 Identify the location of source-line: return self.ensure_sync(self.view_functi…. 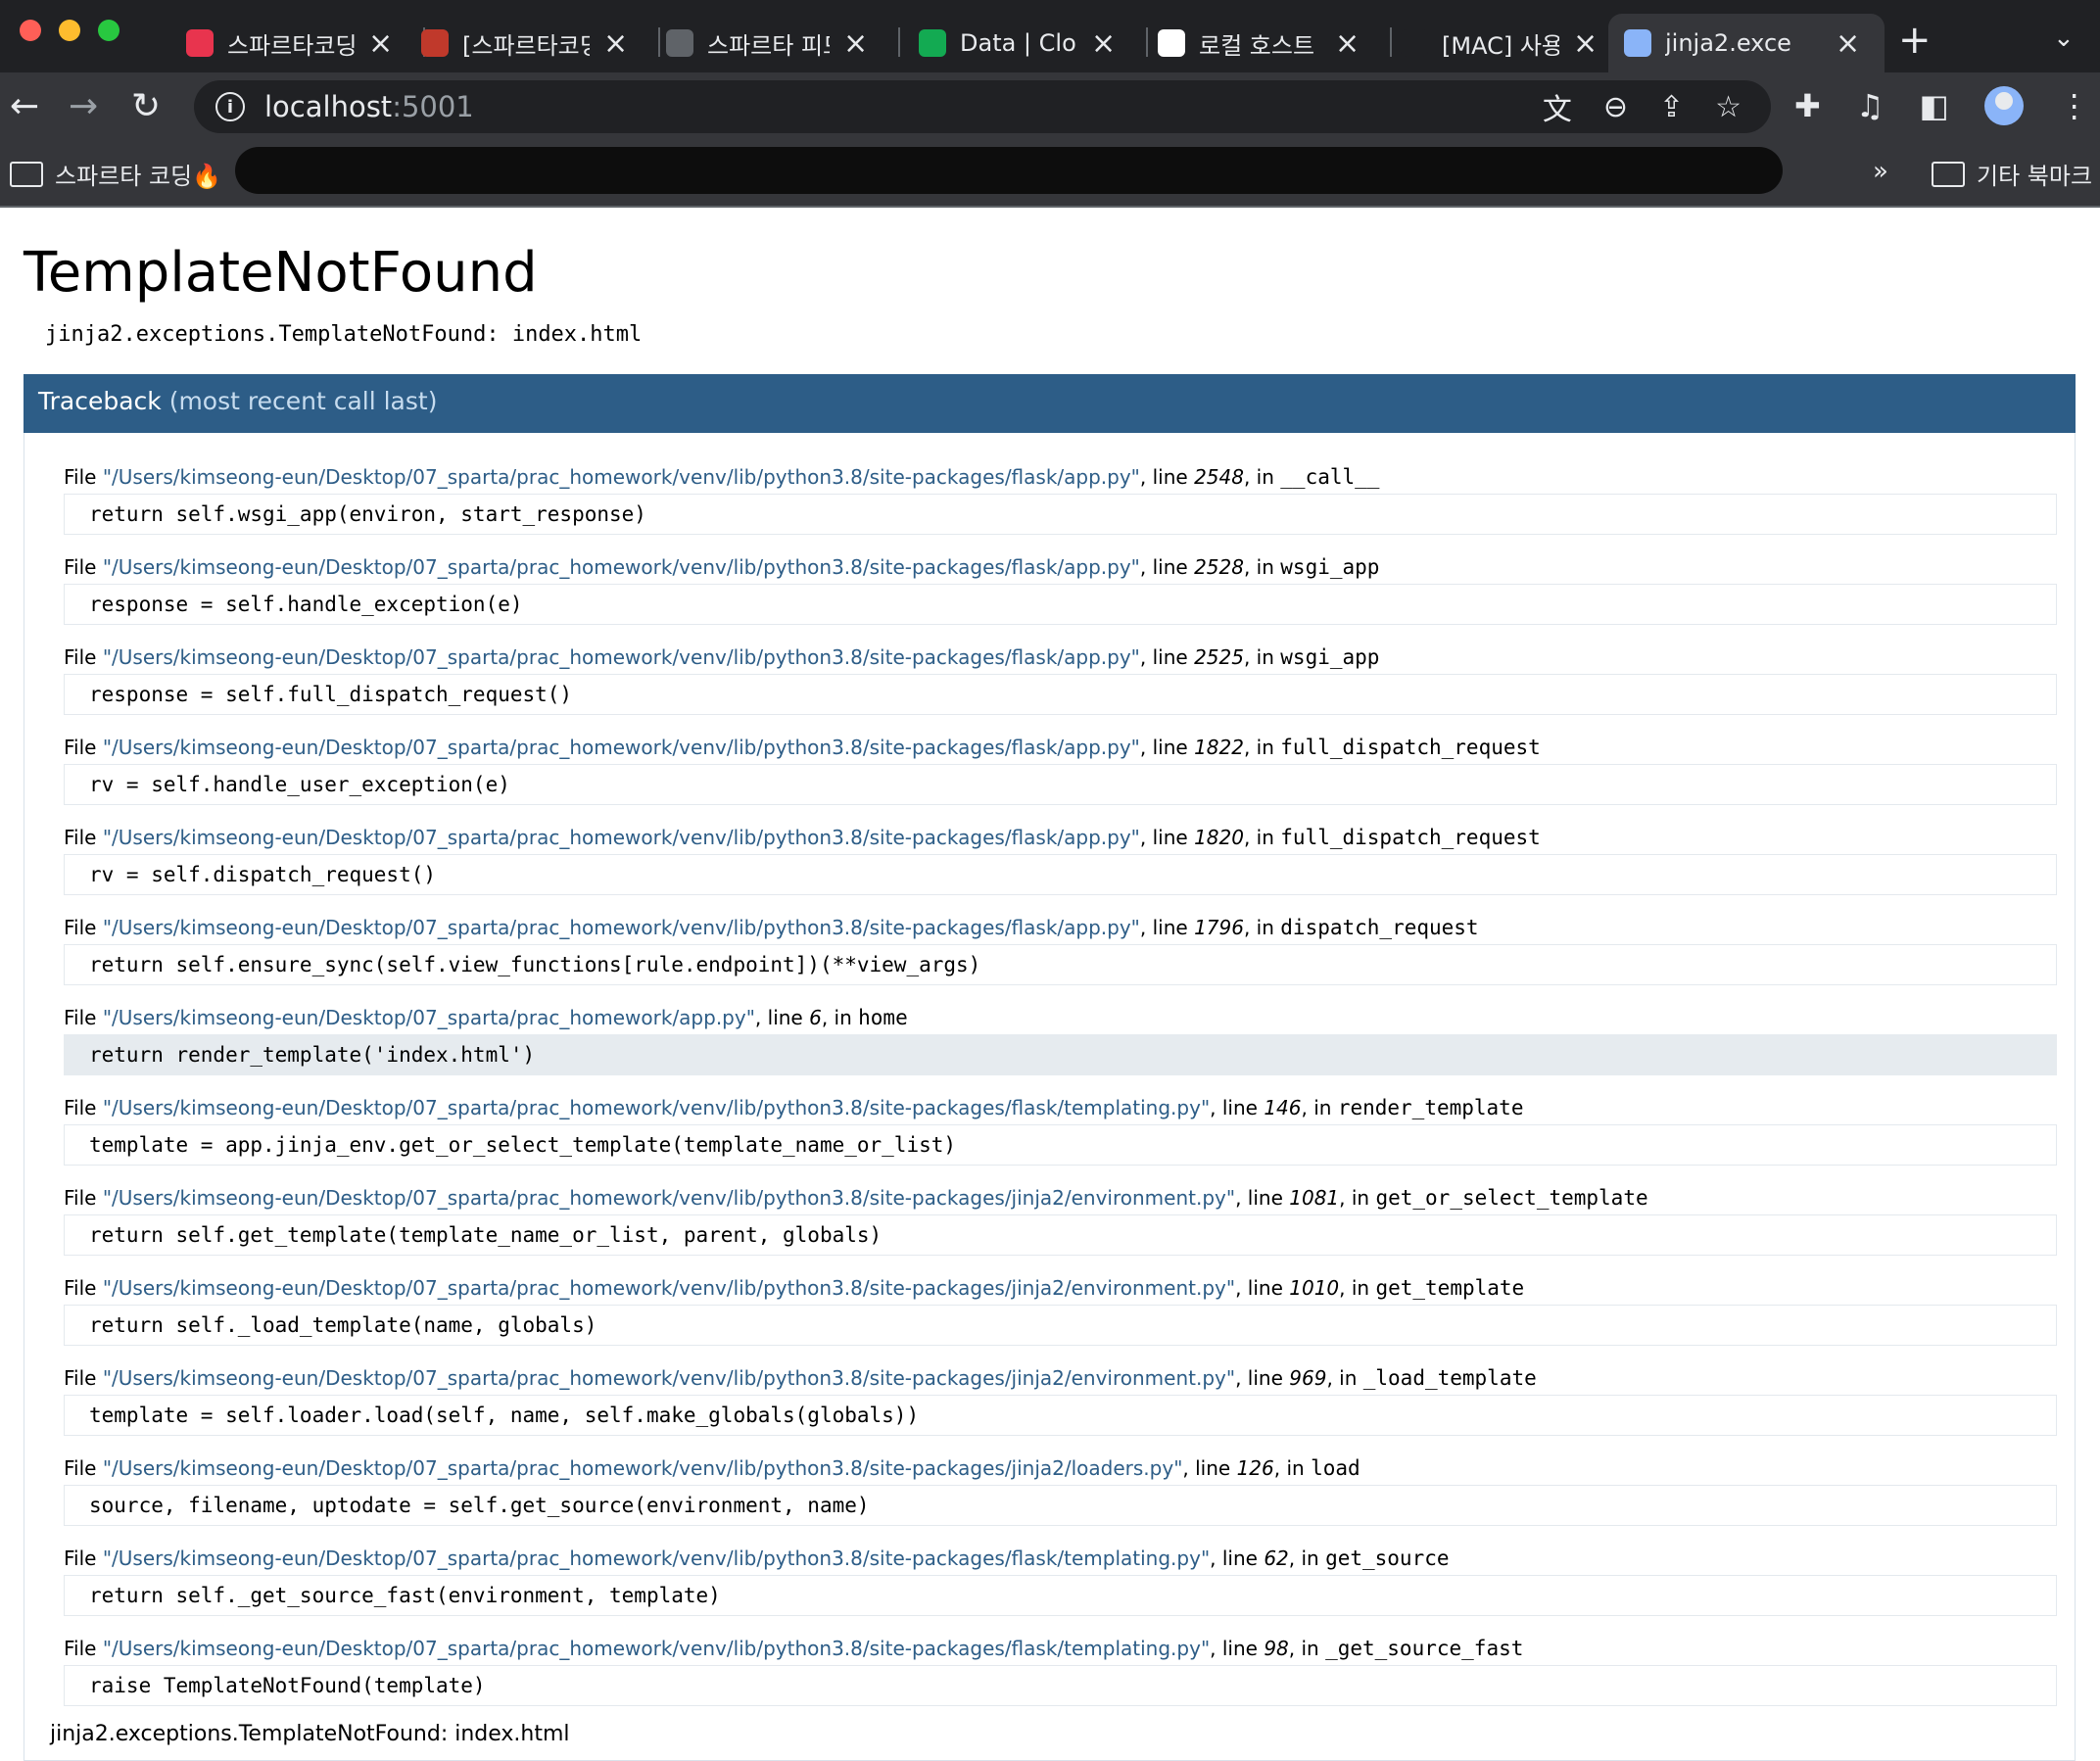
(1060, 964).